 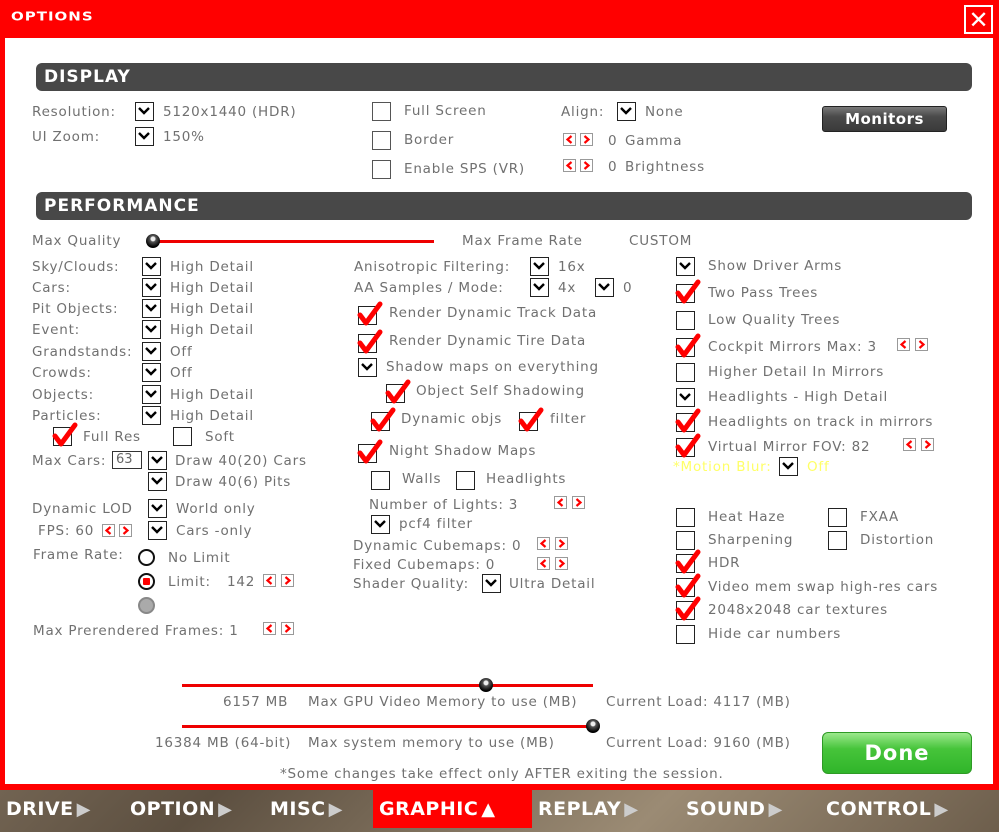 I want to click on title-bar: OPTIONS ✕, so click(x=499, y=19).